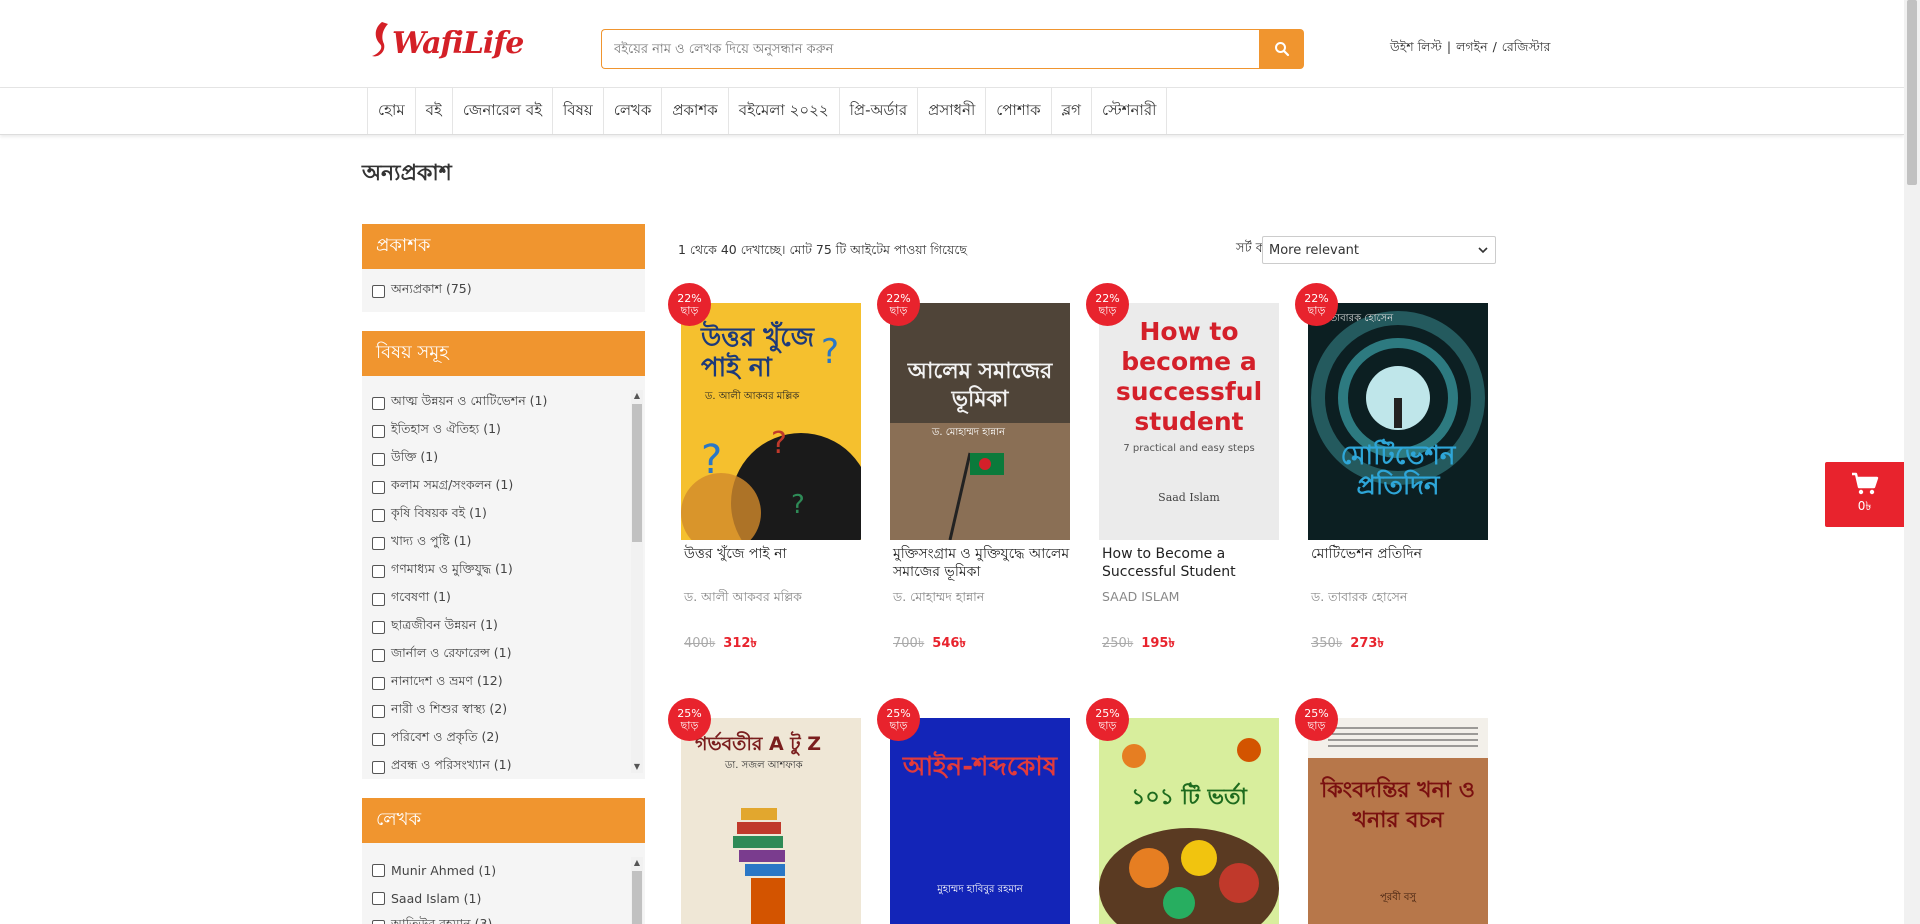 This screenshot has height=924, width=1920. Describe the element at coordinates (503, 711) in the screenshot. I see `subject-filter-item: নারী ও শিশুর স্বাস্থ্য (2)` at that location.